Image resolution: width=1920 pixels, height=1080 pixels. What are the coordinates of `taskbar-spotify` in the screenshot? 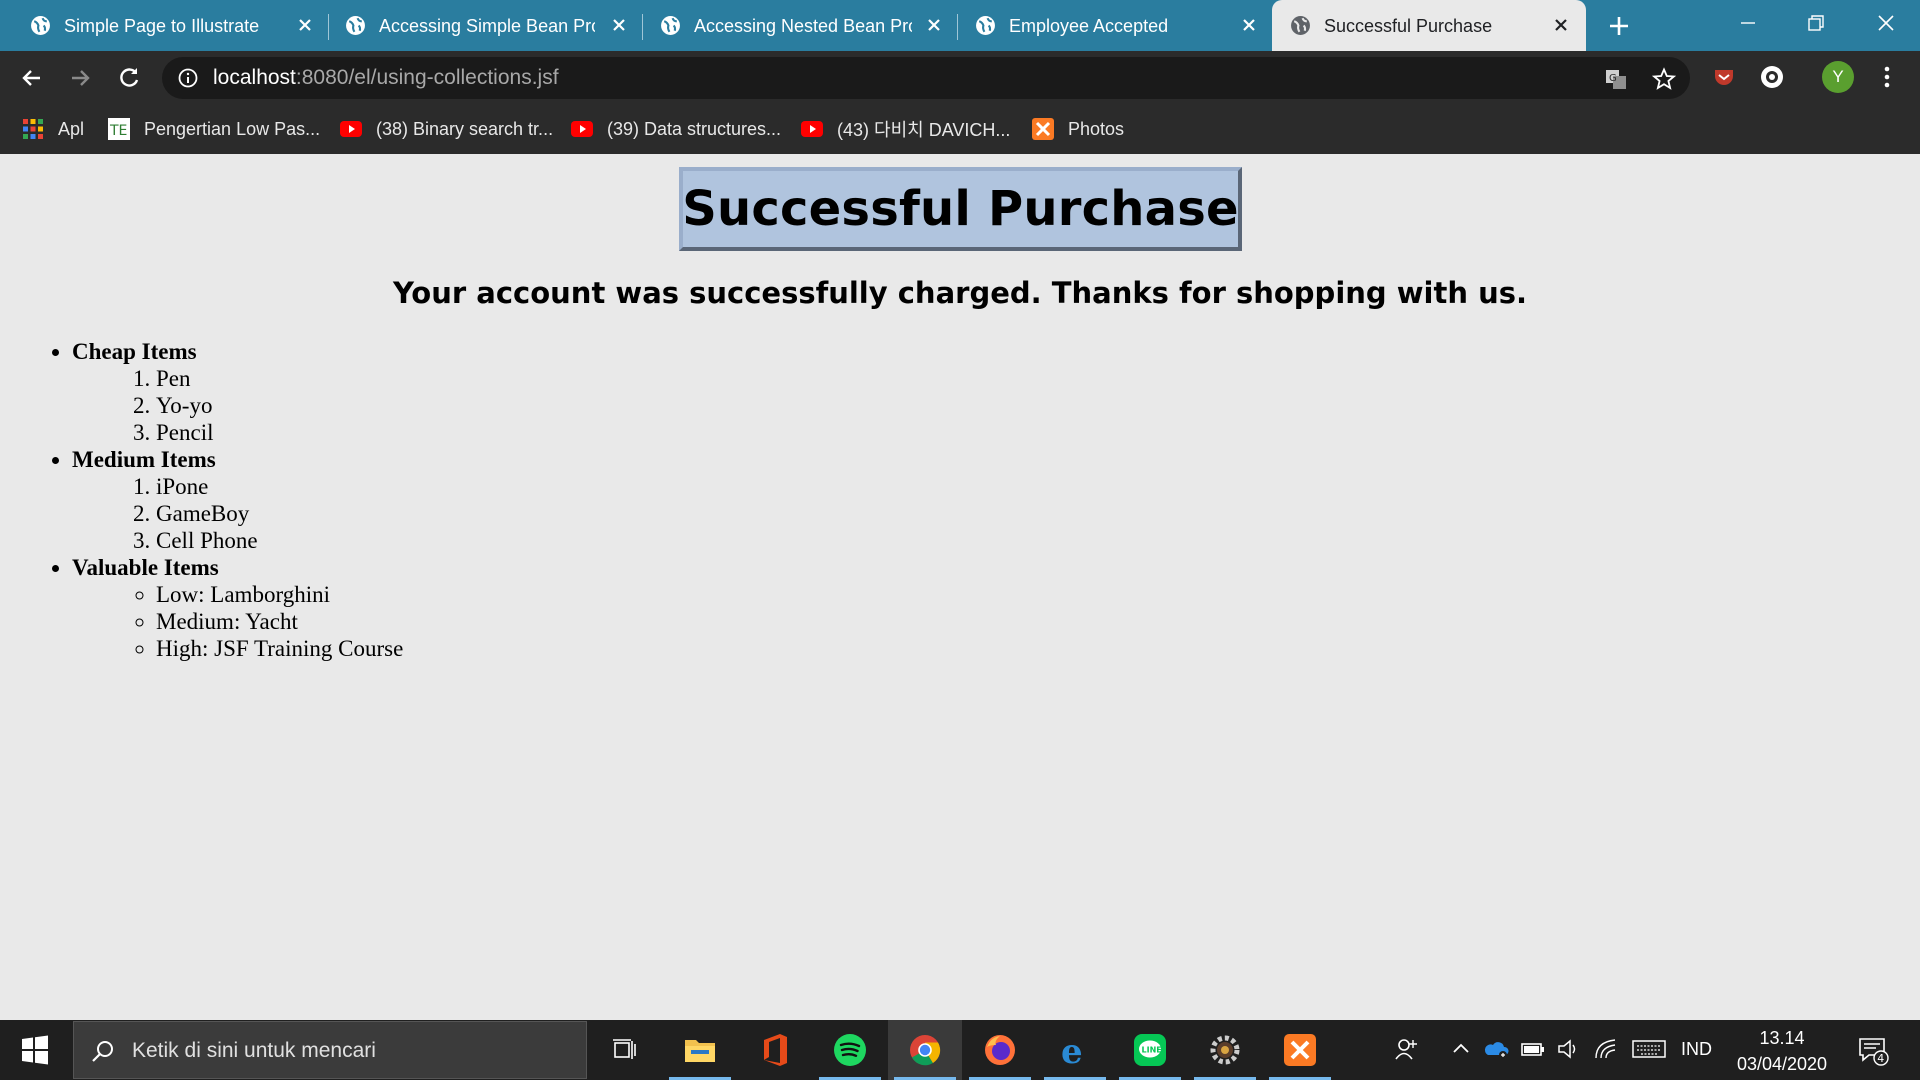 It's located at (850, 1050).